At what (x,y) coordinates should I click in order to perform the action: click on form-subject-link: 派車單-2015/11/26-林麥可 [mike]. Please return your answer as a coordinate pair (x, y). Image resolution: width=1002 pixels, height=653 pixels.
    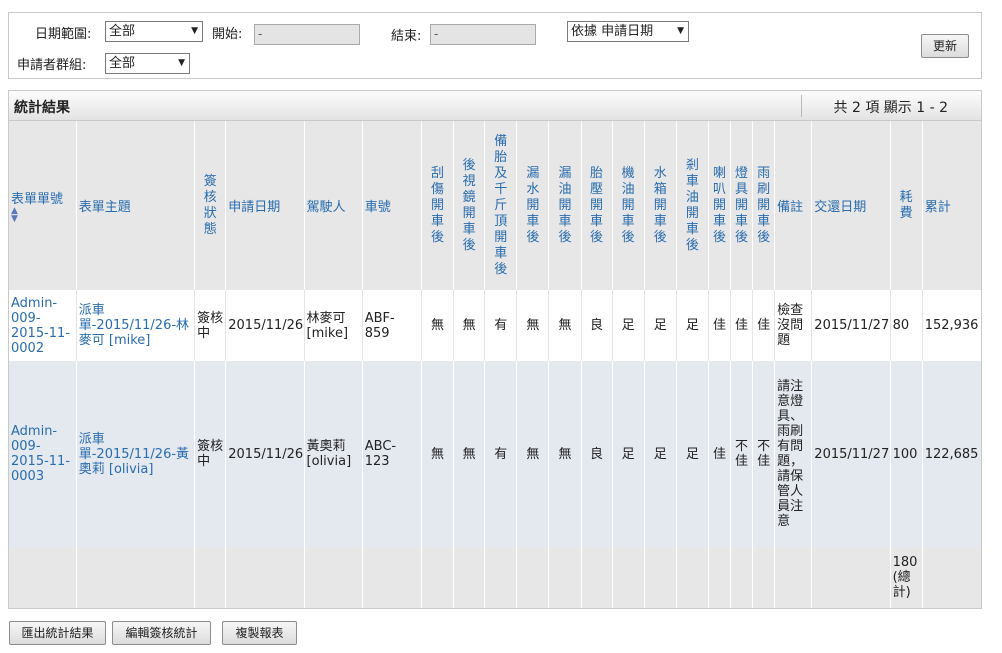
    Looking at the image, I should click on (134, 325).